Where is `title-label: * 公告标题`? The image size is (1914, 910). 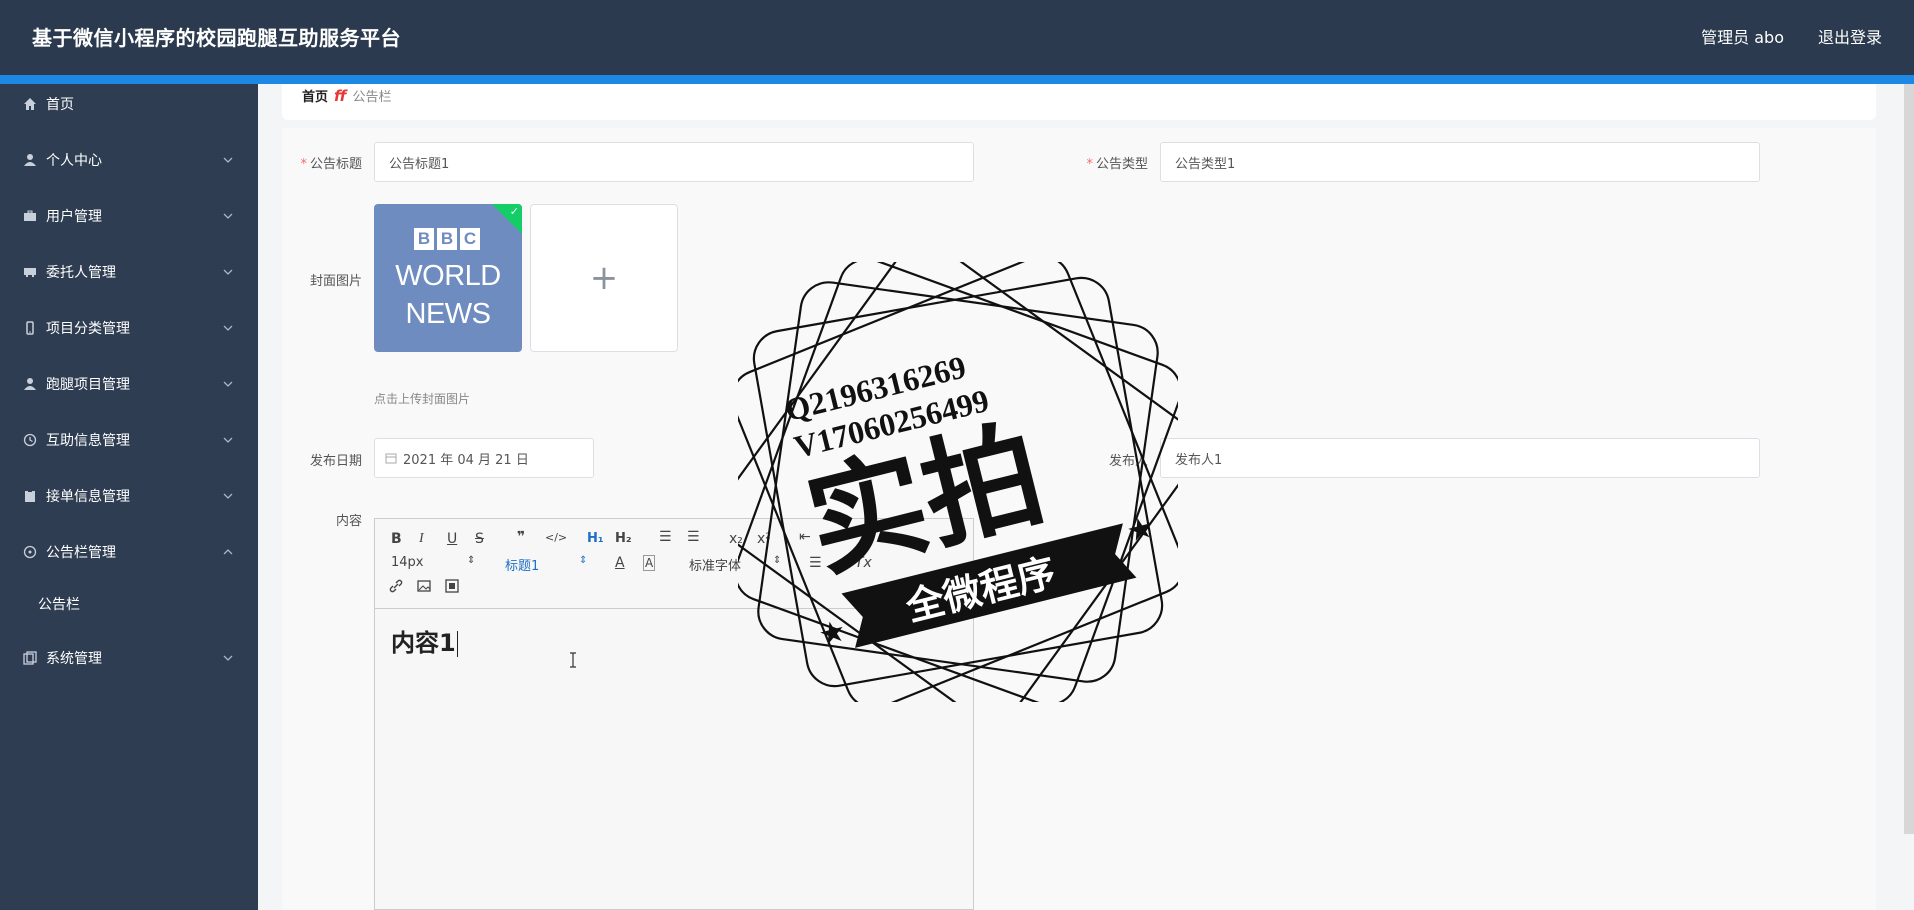 title-label: * 公告标题 is located at coordinates (331, 164).